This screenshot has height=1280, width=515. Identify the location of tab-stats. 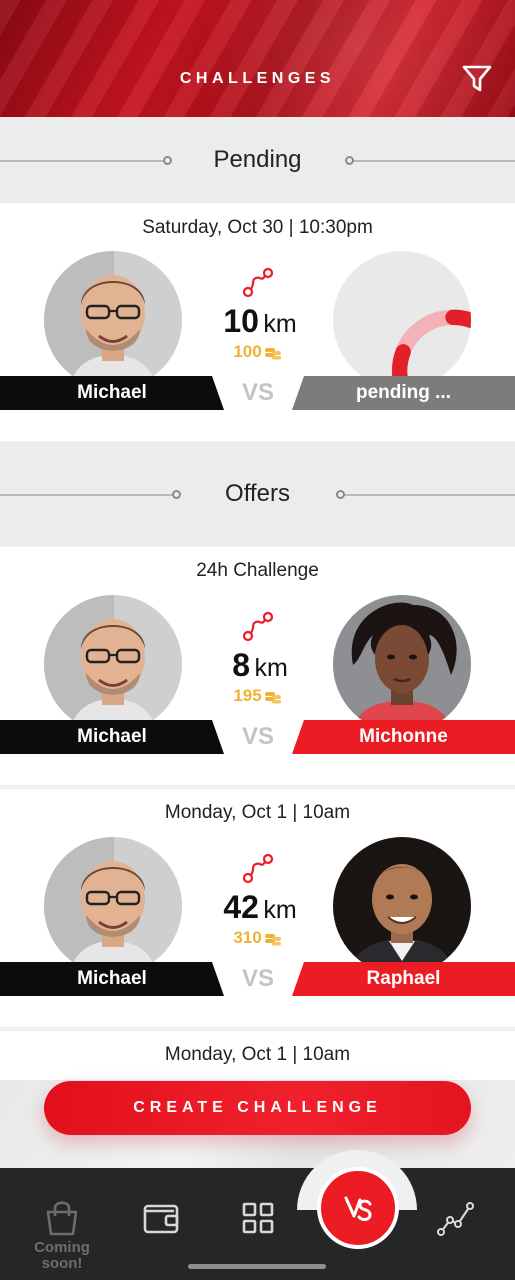
(456, 1218).